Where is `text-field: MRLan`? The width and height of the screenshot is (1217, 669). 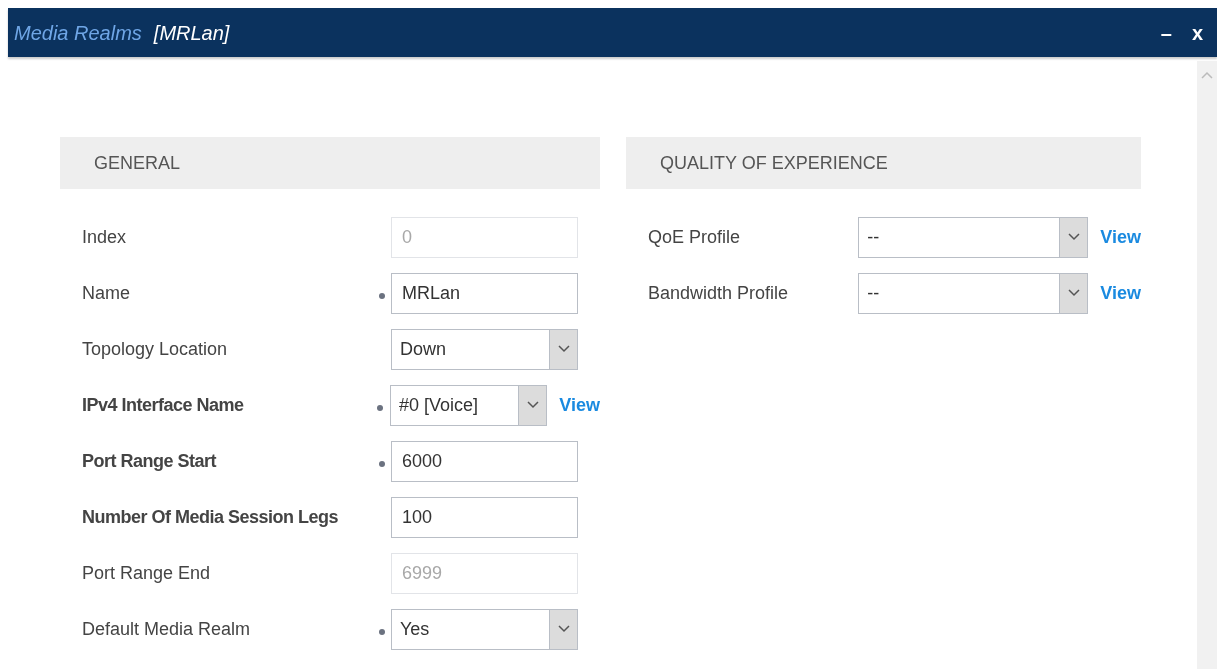 text-field: MRLan is located at coordinates (484, 293).